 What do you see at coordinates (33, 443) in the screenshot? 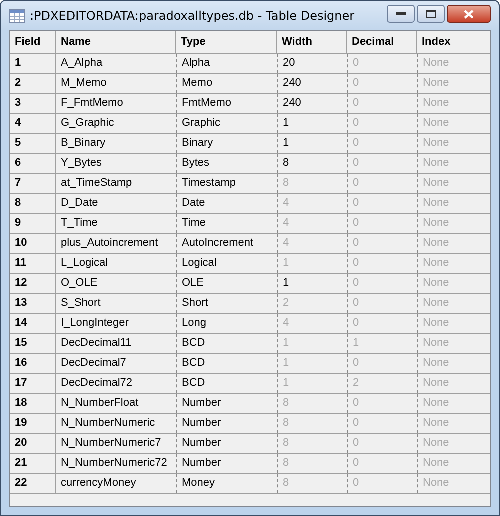
I see `row-header: 20` at bounding box center [33, 443].